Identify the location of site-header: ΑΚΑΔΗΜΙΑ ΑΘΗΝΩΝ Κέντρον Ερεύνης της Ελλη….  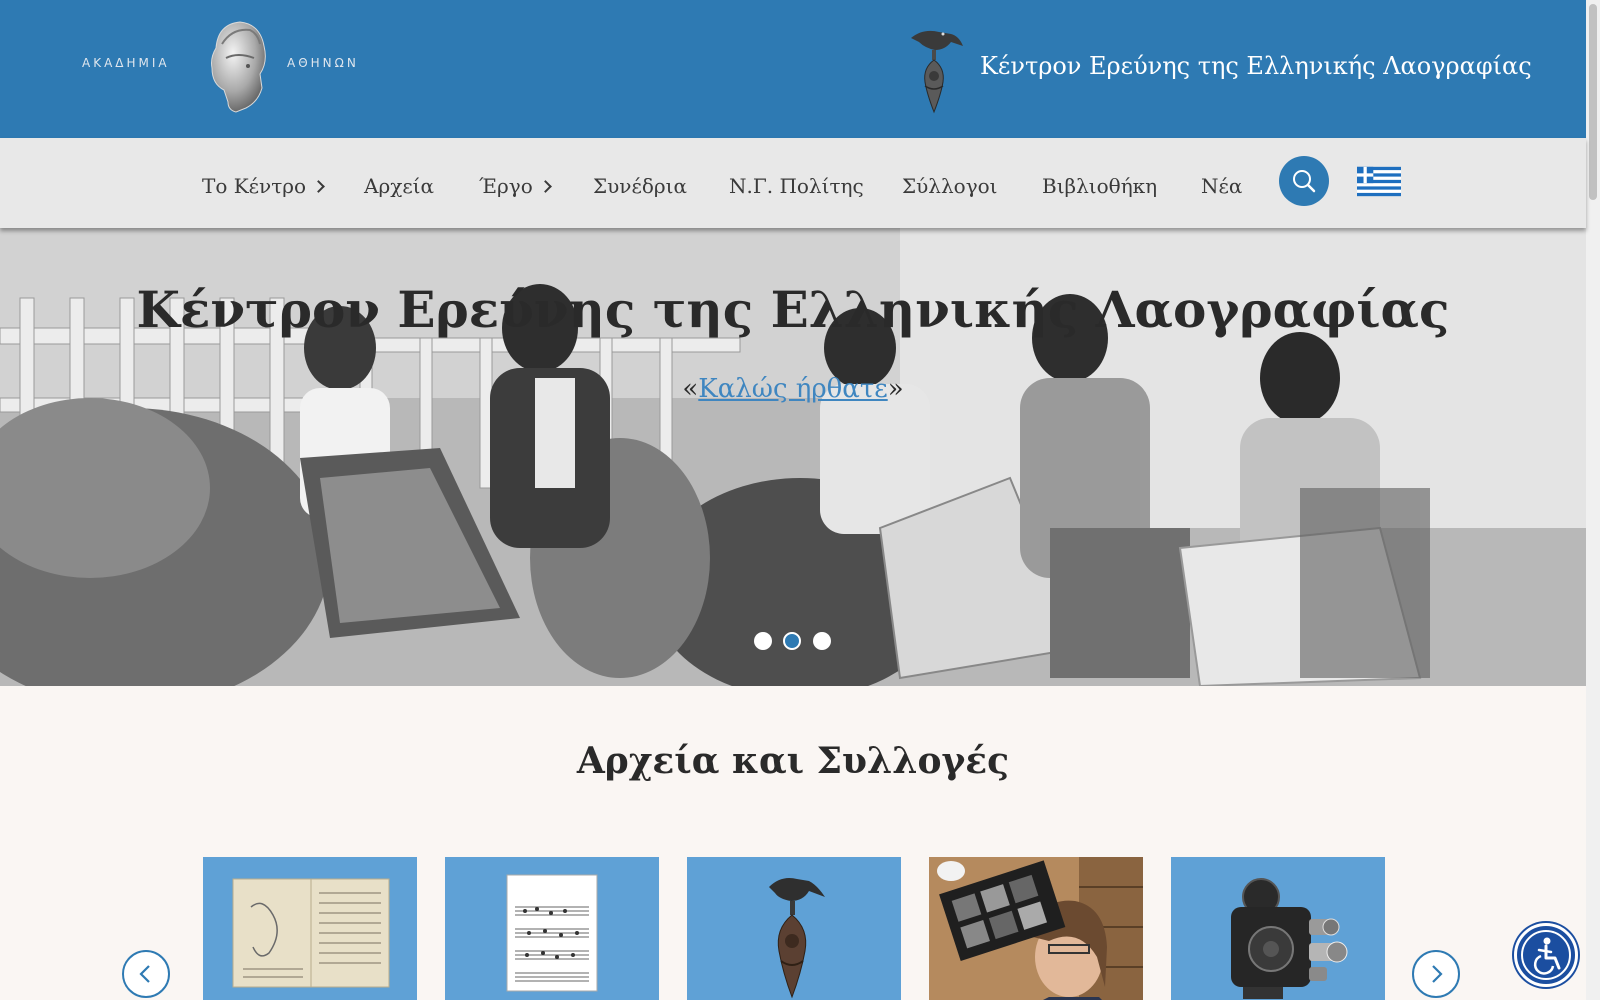
(793, 69).